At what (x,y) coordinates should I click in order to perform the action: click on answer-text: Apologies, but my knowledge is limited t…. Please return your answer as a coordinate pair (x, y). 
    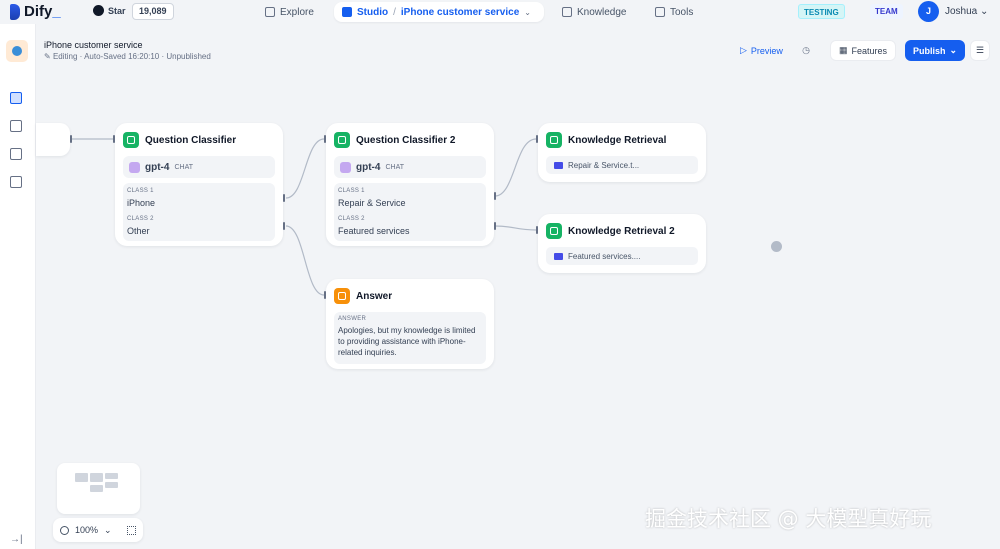
    Looking at the image, I should click on (407, 341).